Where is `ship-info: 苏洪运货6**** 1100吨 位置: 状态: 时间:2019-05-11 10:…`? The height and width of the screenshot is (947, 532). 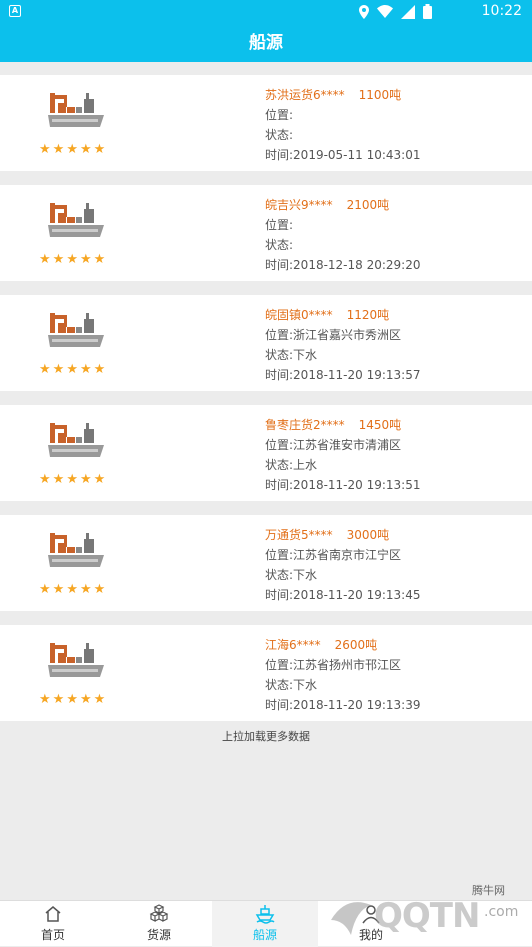 ship-info: 苏洪运货6**** 1100吨 位置: 状态: 时间:2019-05-11 10:… is located at coordinates (343, 125).